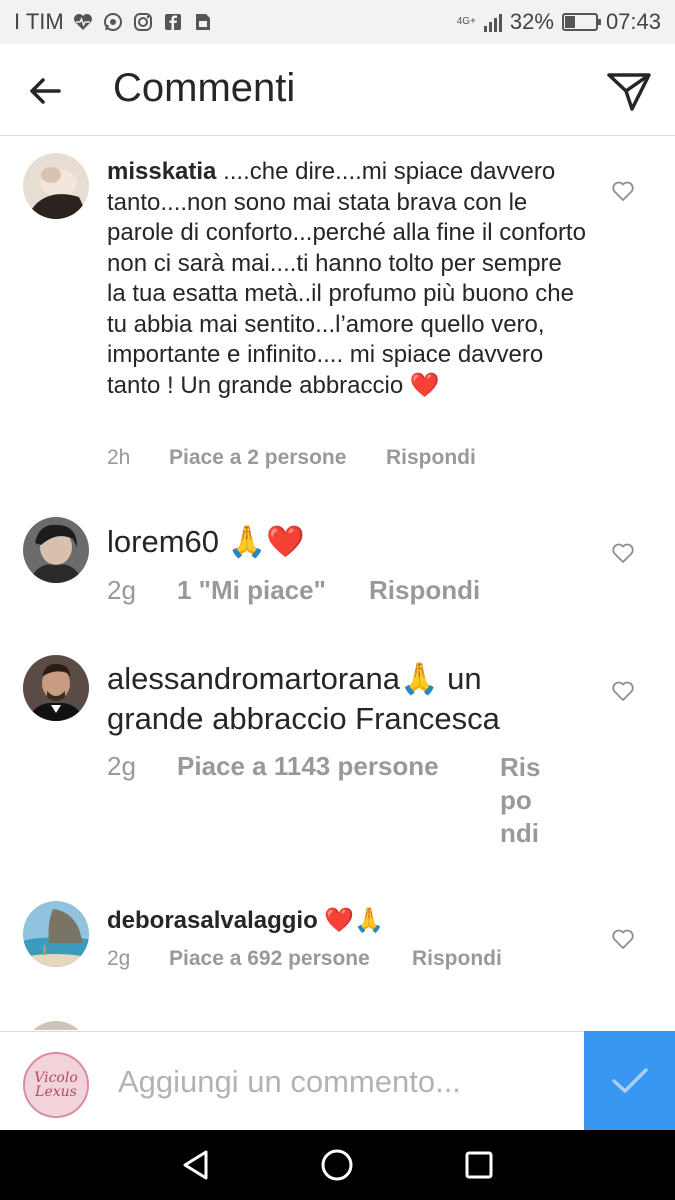  What do you see at coordinates (203, 22) in the screenshot?
I see `sim-icon` at bounding box center [203, 22].